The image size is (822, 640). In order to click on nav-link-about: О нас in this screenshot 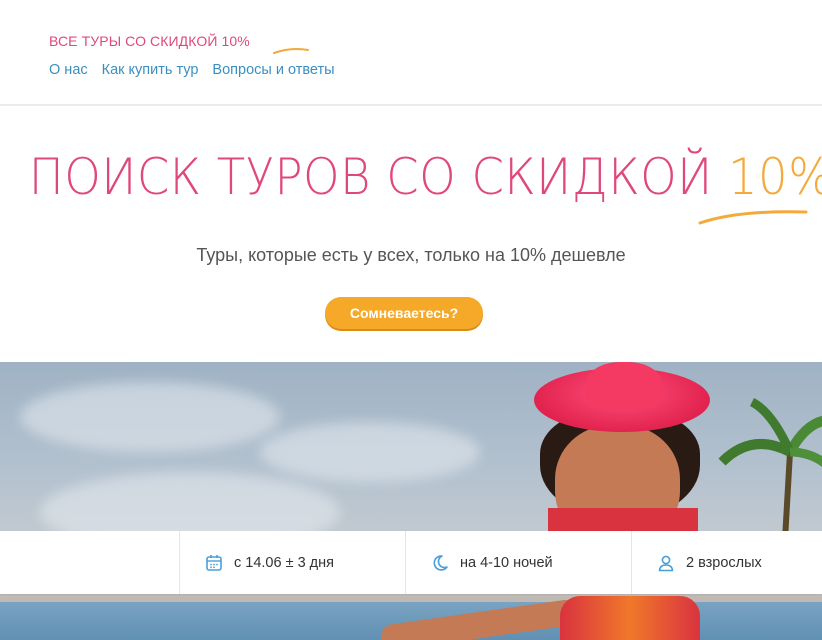, I will do `click(68, 70)`.